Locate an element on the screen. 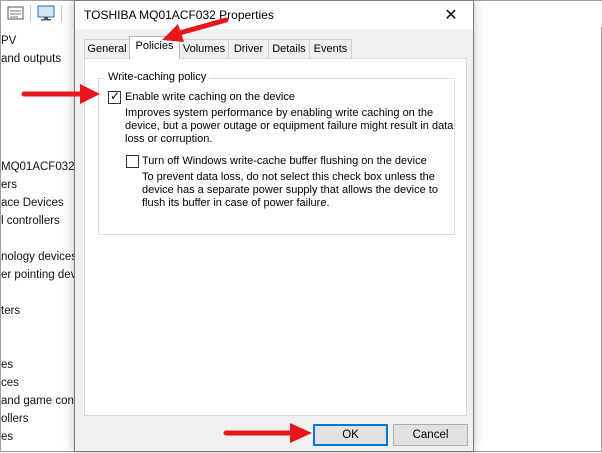  enable-write-caching-checkbox: ✓ is located at coordinates (114, 96).